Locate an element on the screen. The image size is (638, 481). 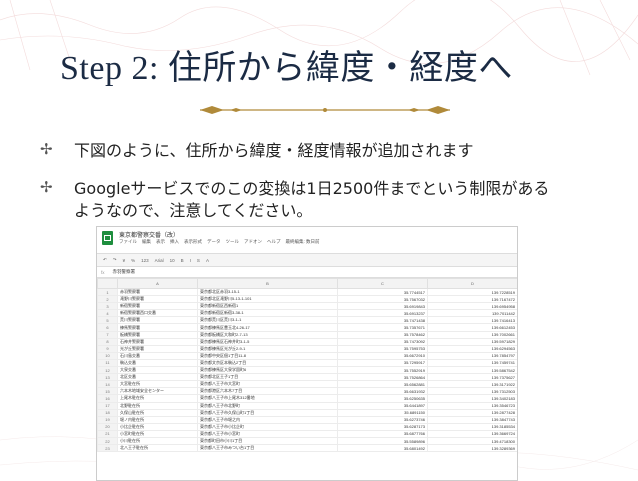
table-cell: 139.7375627 is located at coordinates (472, 377).